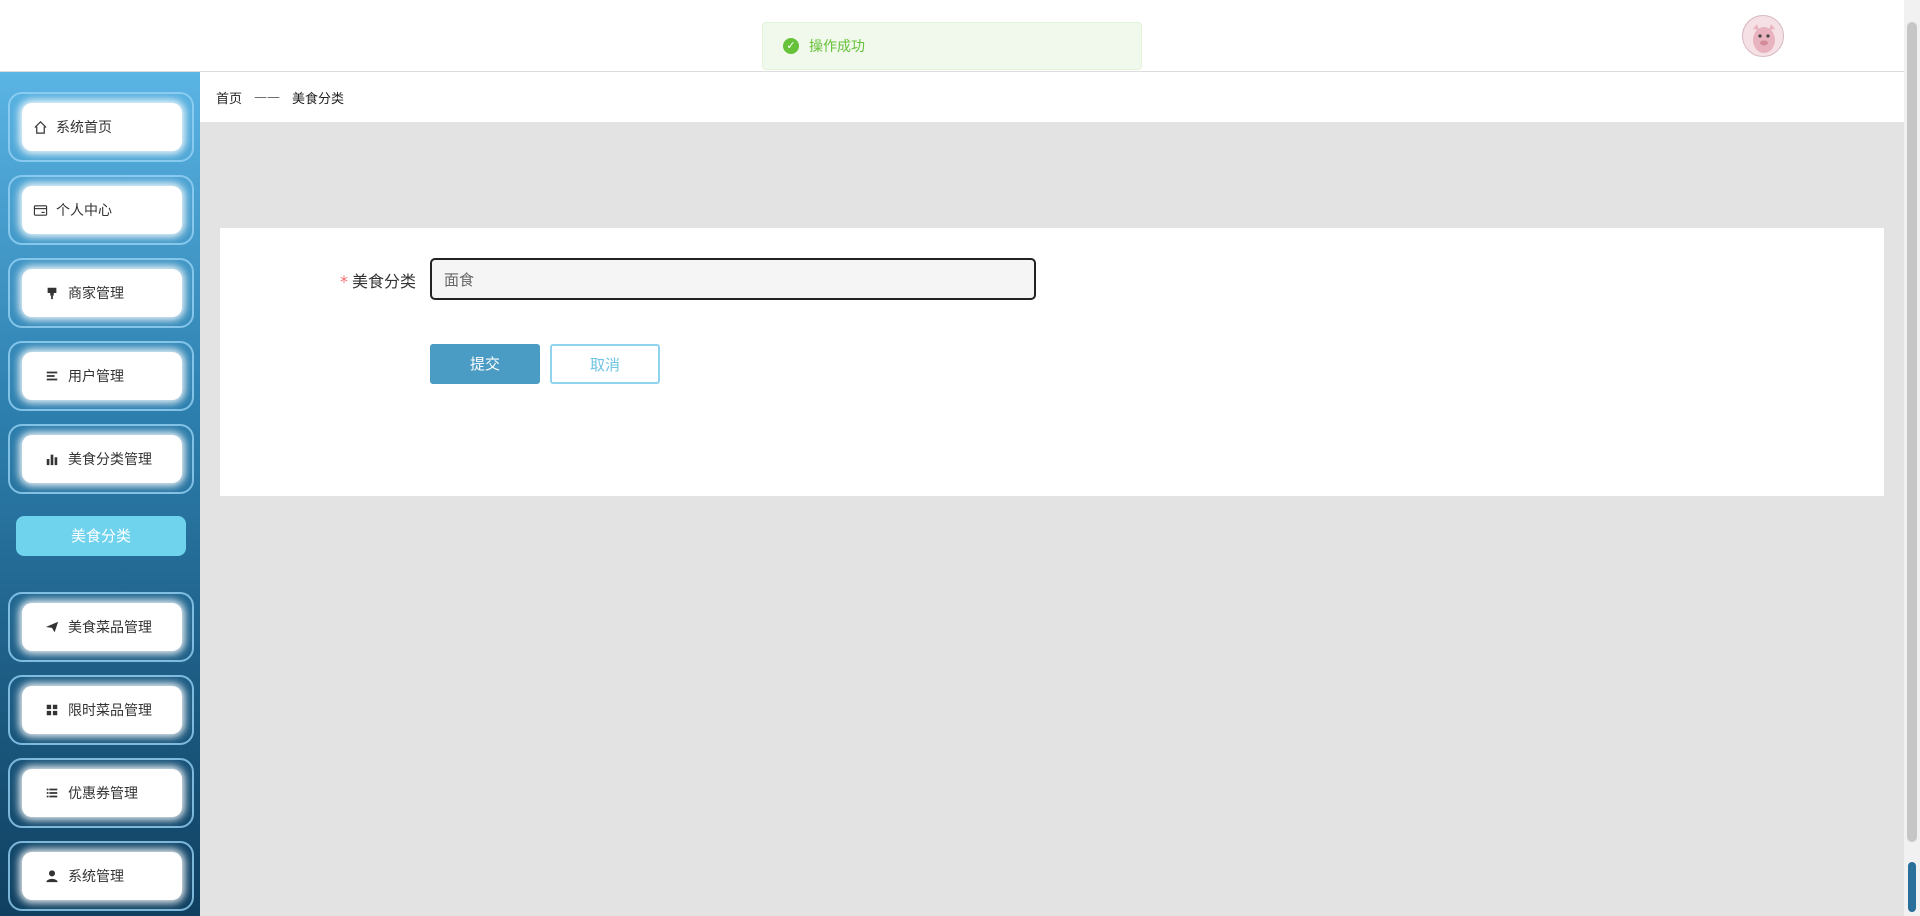  I want to click on success-toast: ✓ 操作成功, so click(952, 46).